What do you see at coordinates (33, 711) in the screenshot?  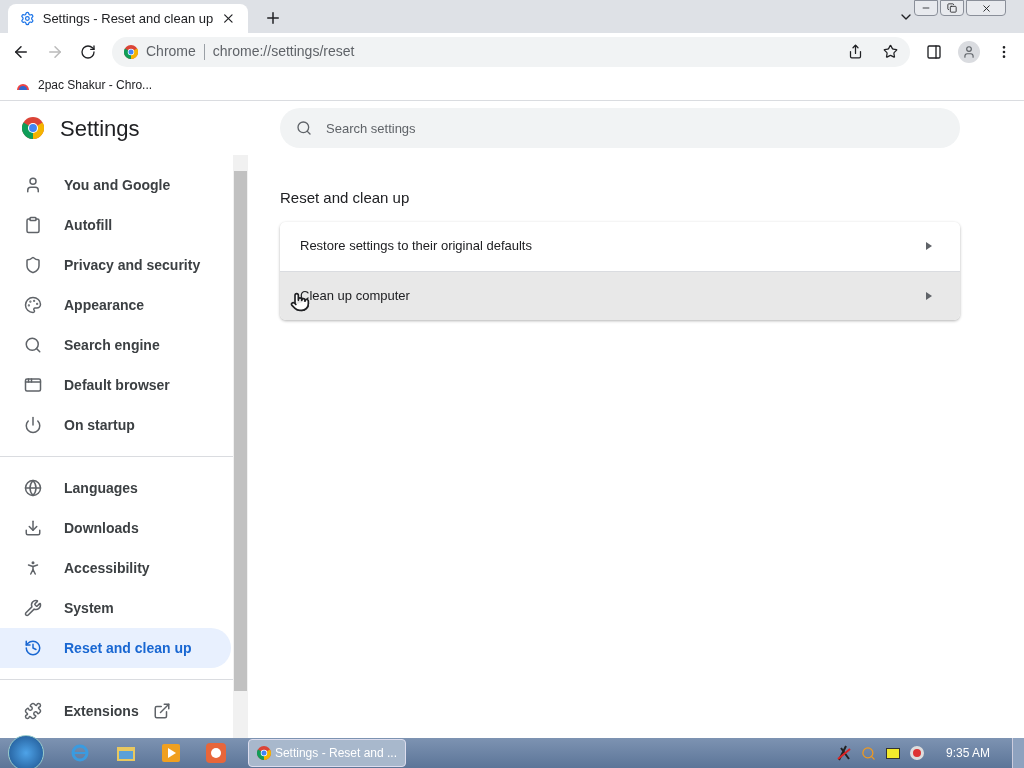 I see `puzzle-icon` at bounding box center [33, 711].